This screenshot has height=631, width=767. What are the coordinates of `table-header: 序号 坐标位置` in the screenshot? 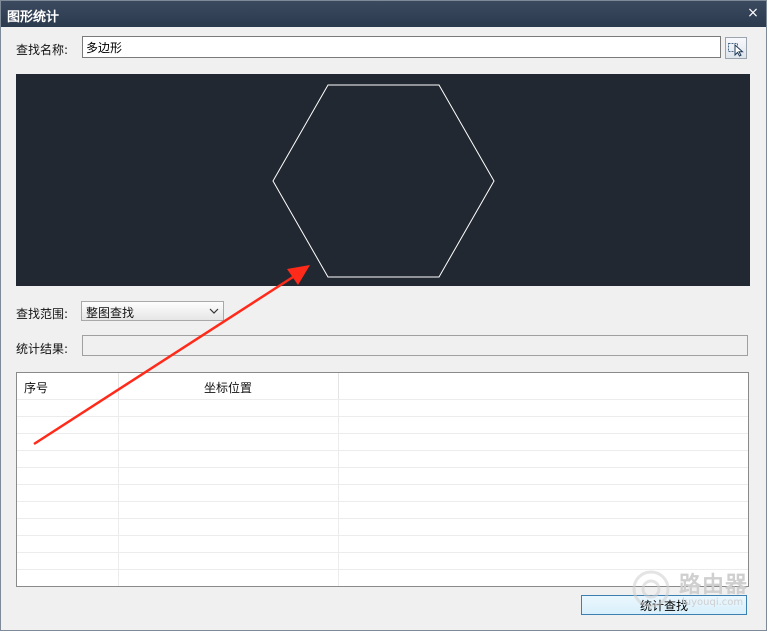 It's located at (382, 386).